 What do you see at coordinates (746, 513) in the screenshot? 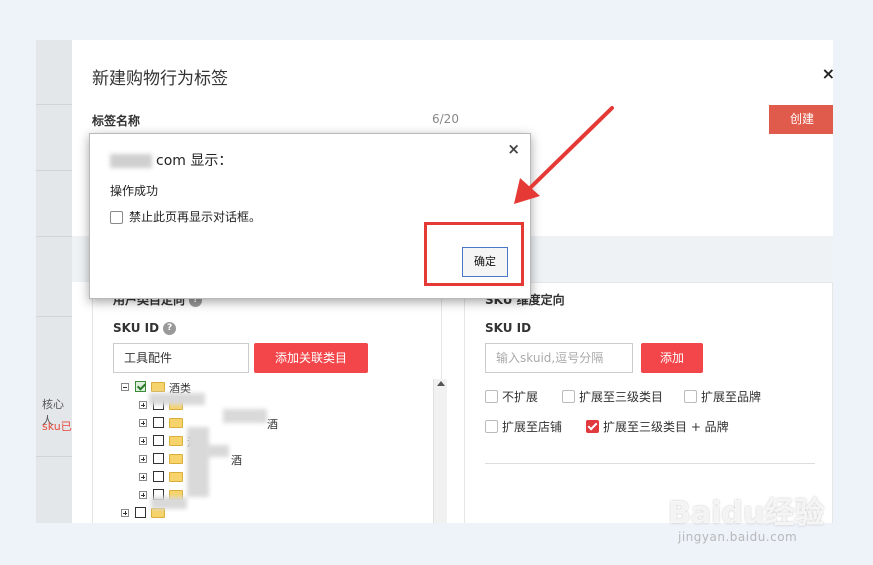
I see `watermark-logo: Baidu经验` at bounding box center [746, 513].